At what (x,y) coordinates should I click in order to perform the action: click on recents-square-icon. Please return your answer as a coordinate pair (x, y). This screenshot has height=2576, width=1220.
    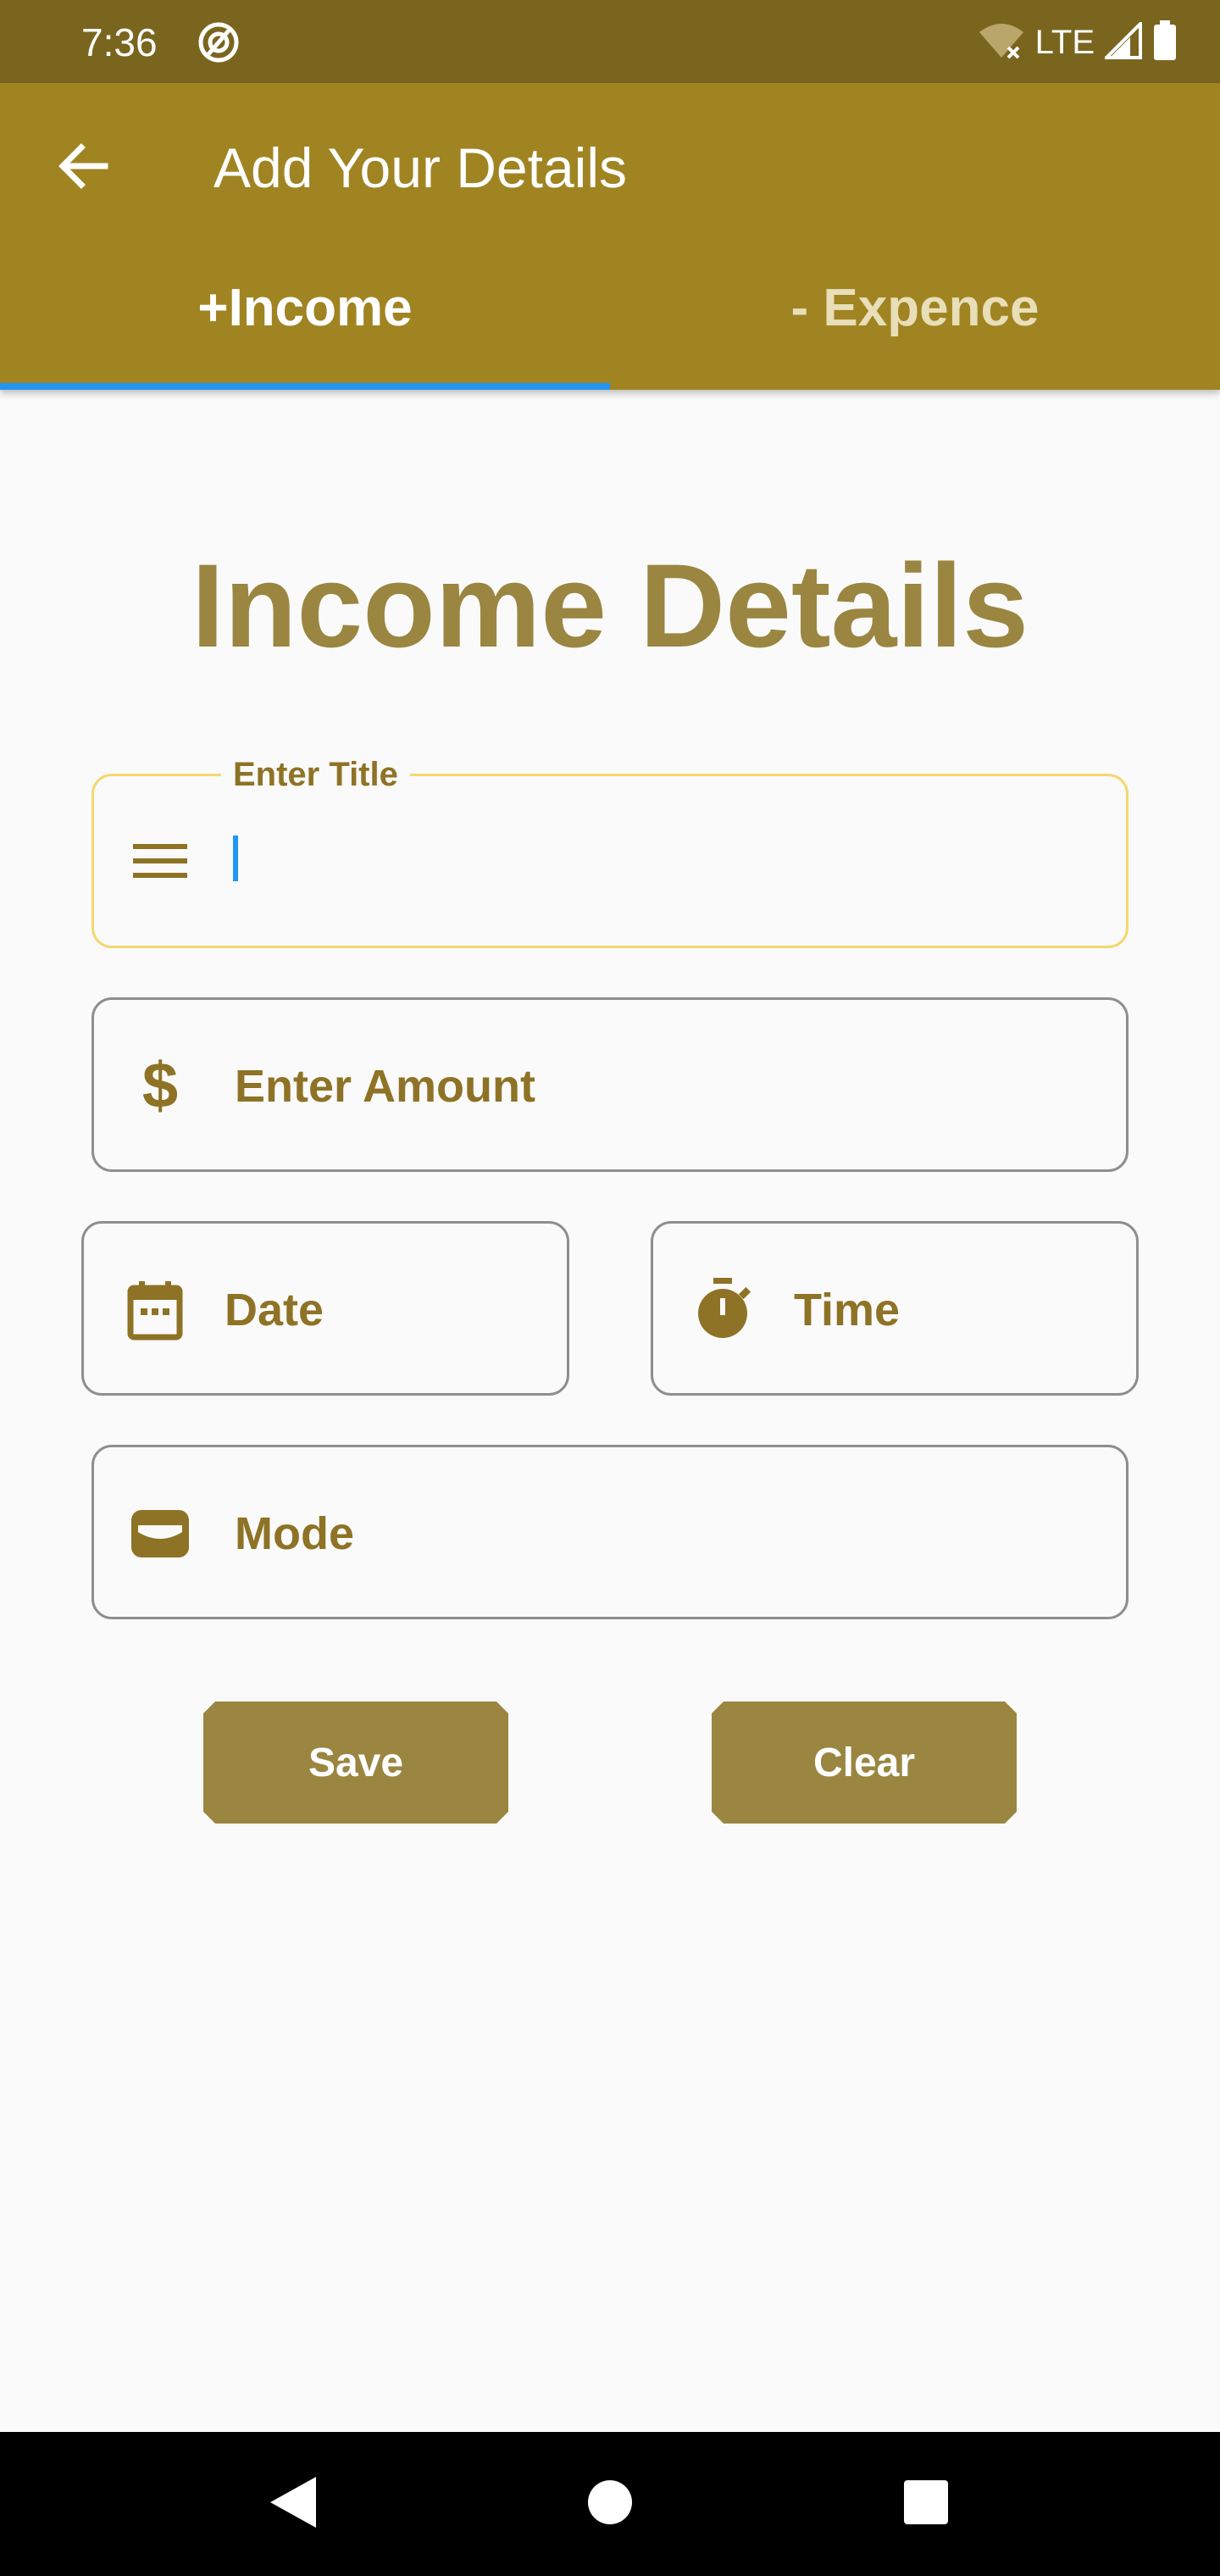
    Looking at the image, I should click on (926, 2504).